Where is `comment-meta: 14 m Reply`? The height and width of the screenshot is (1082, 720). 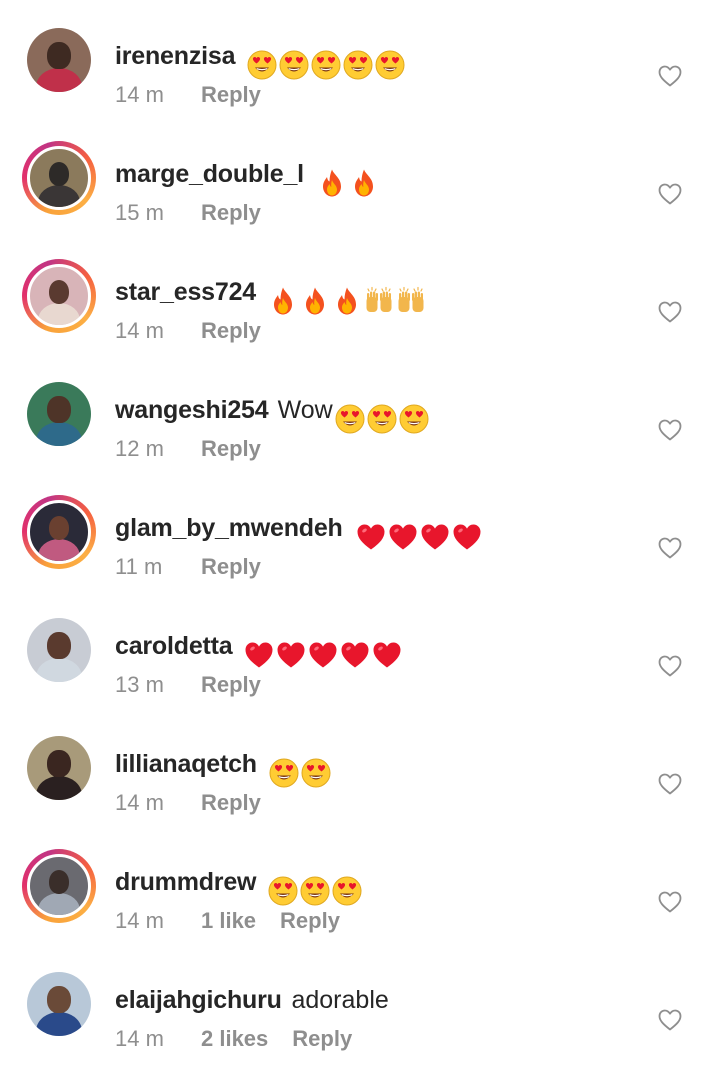 comment-meta: 14 m Reply is located at coordinates (188, 95).